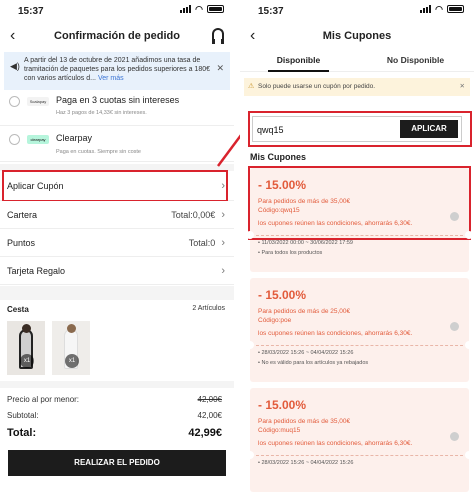  Describe the element at coordinates (36, 270) in the screenshot. I see `gift-card-label: Tarjeta Regalo` at that location.